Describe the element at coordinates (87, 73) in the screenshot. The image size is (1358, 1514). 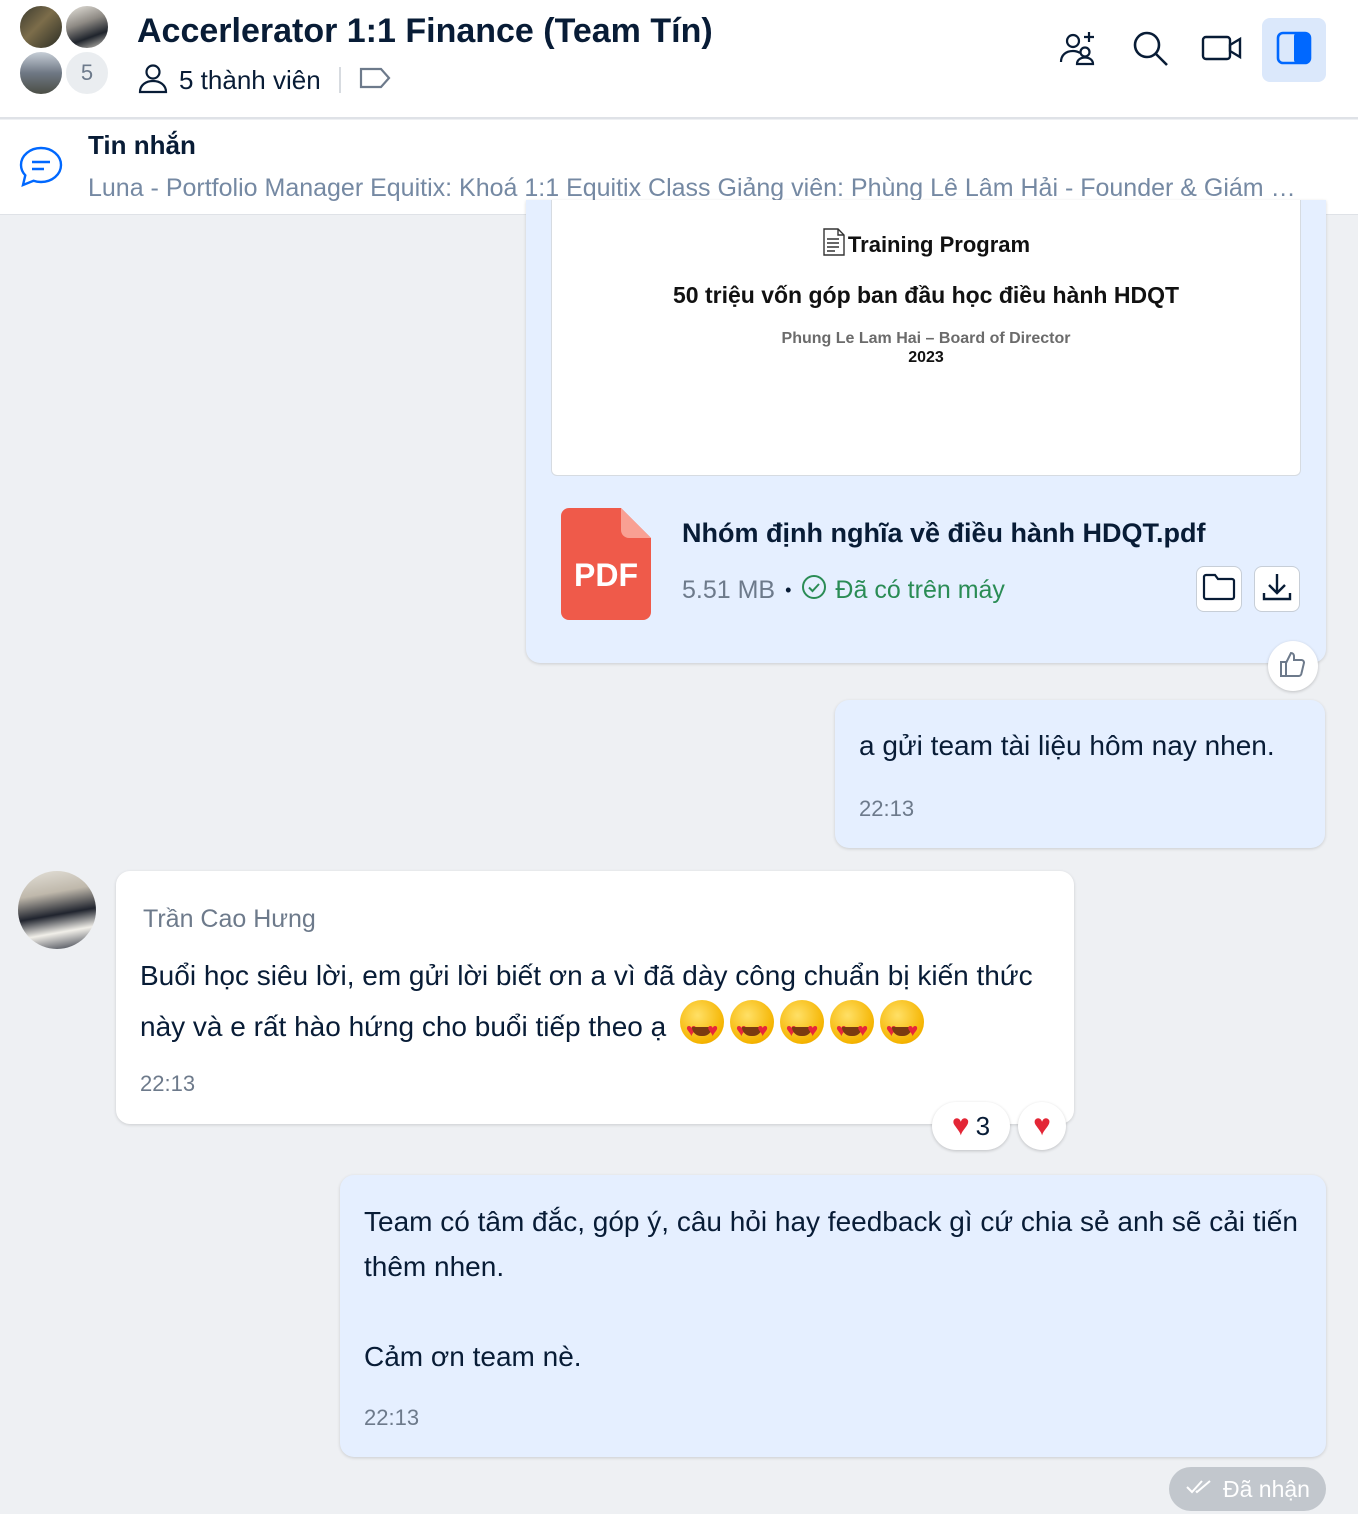
I see `member-overflow-count: 5` at that location.